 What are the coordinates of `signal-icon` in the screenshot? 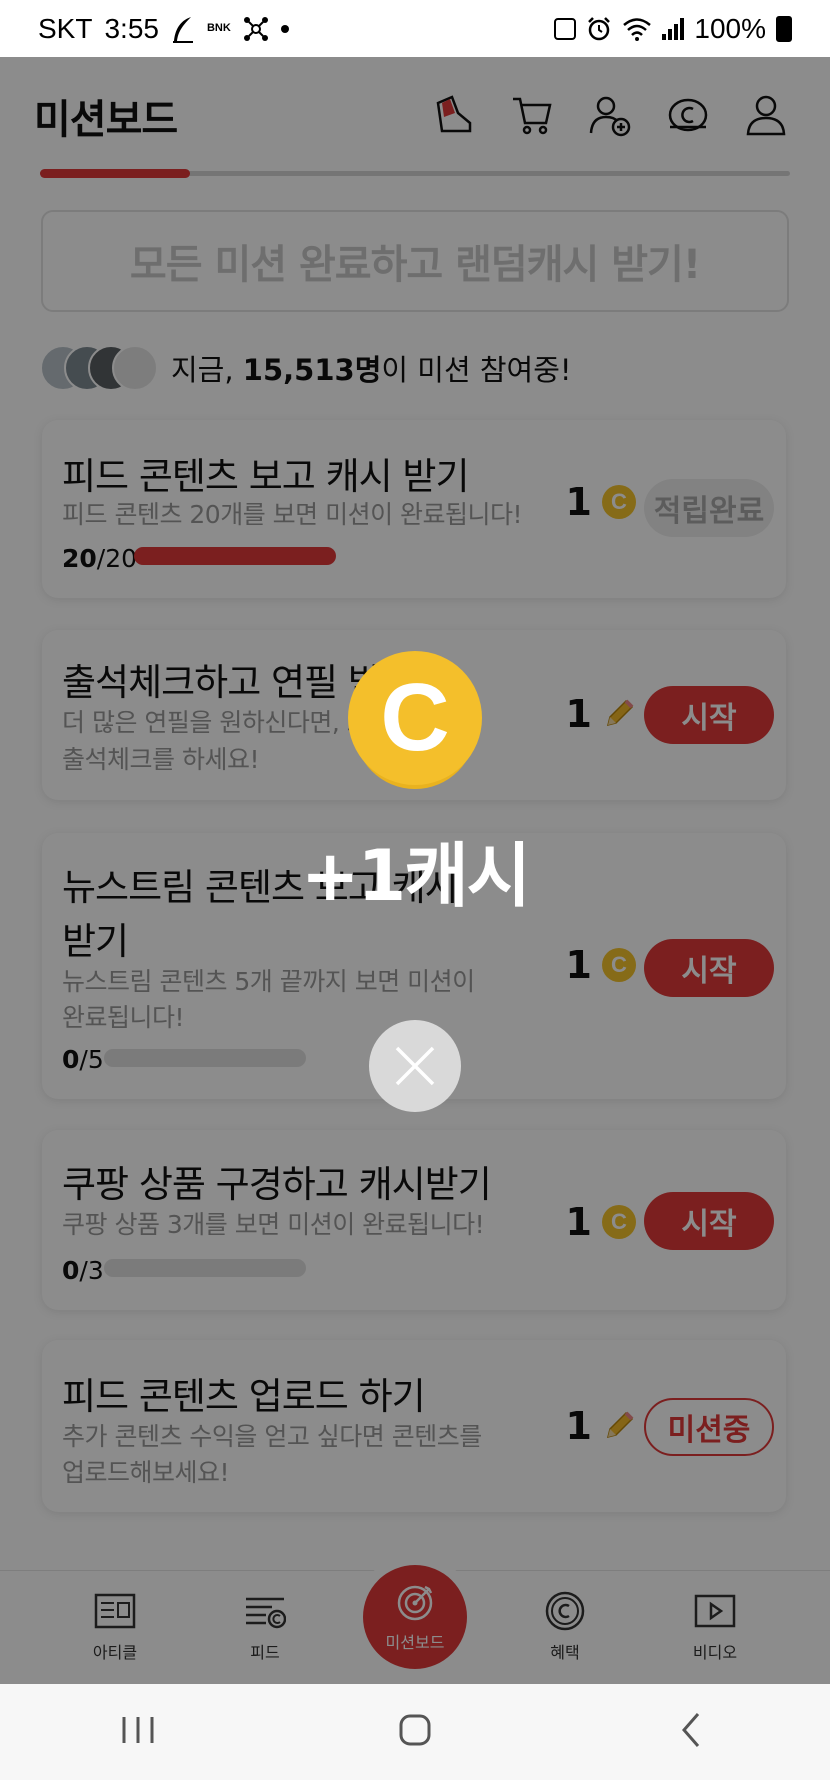 It's located at (673, 28).